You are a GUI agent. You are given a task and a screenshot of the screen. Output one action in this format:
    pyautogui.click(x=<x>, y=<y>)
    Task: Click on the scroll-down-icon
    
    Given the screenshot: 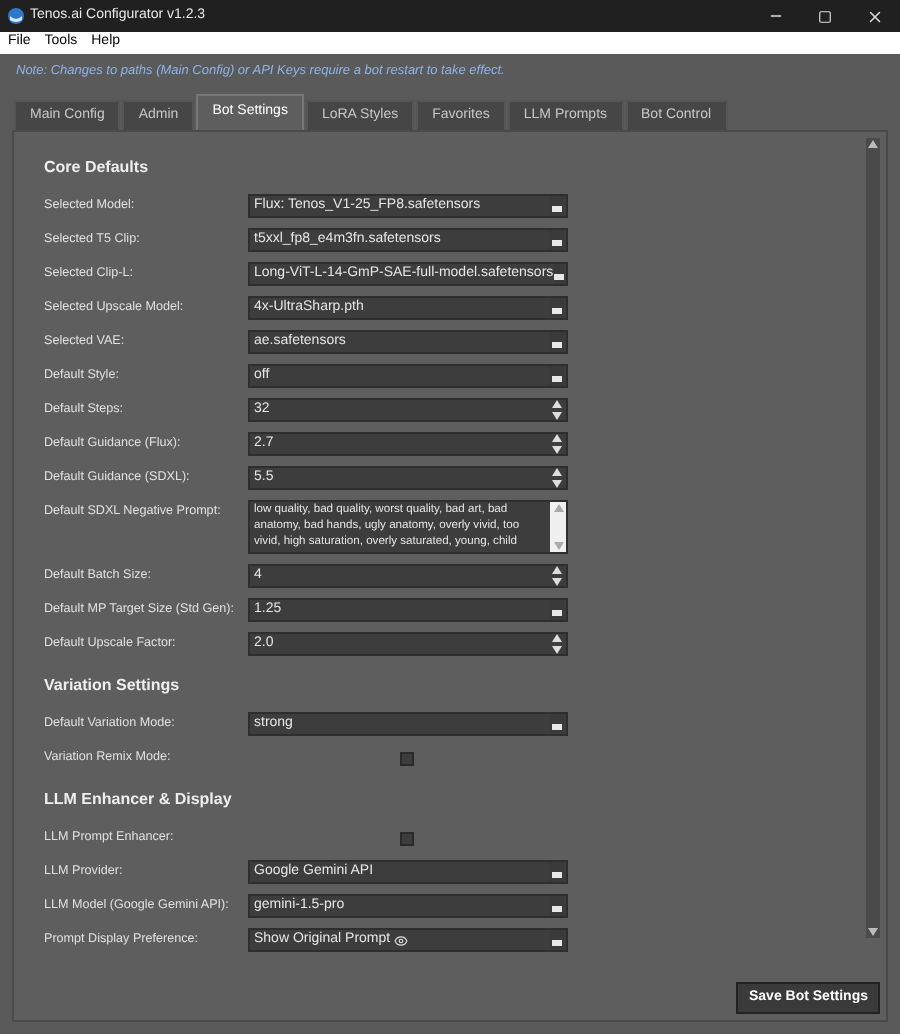 What is the action you would take?
    pyautogui.click(x=873, y=932)
    